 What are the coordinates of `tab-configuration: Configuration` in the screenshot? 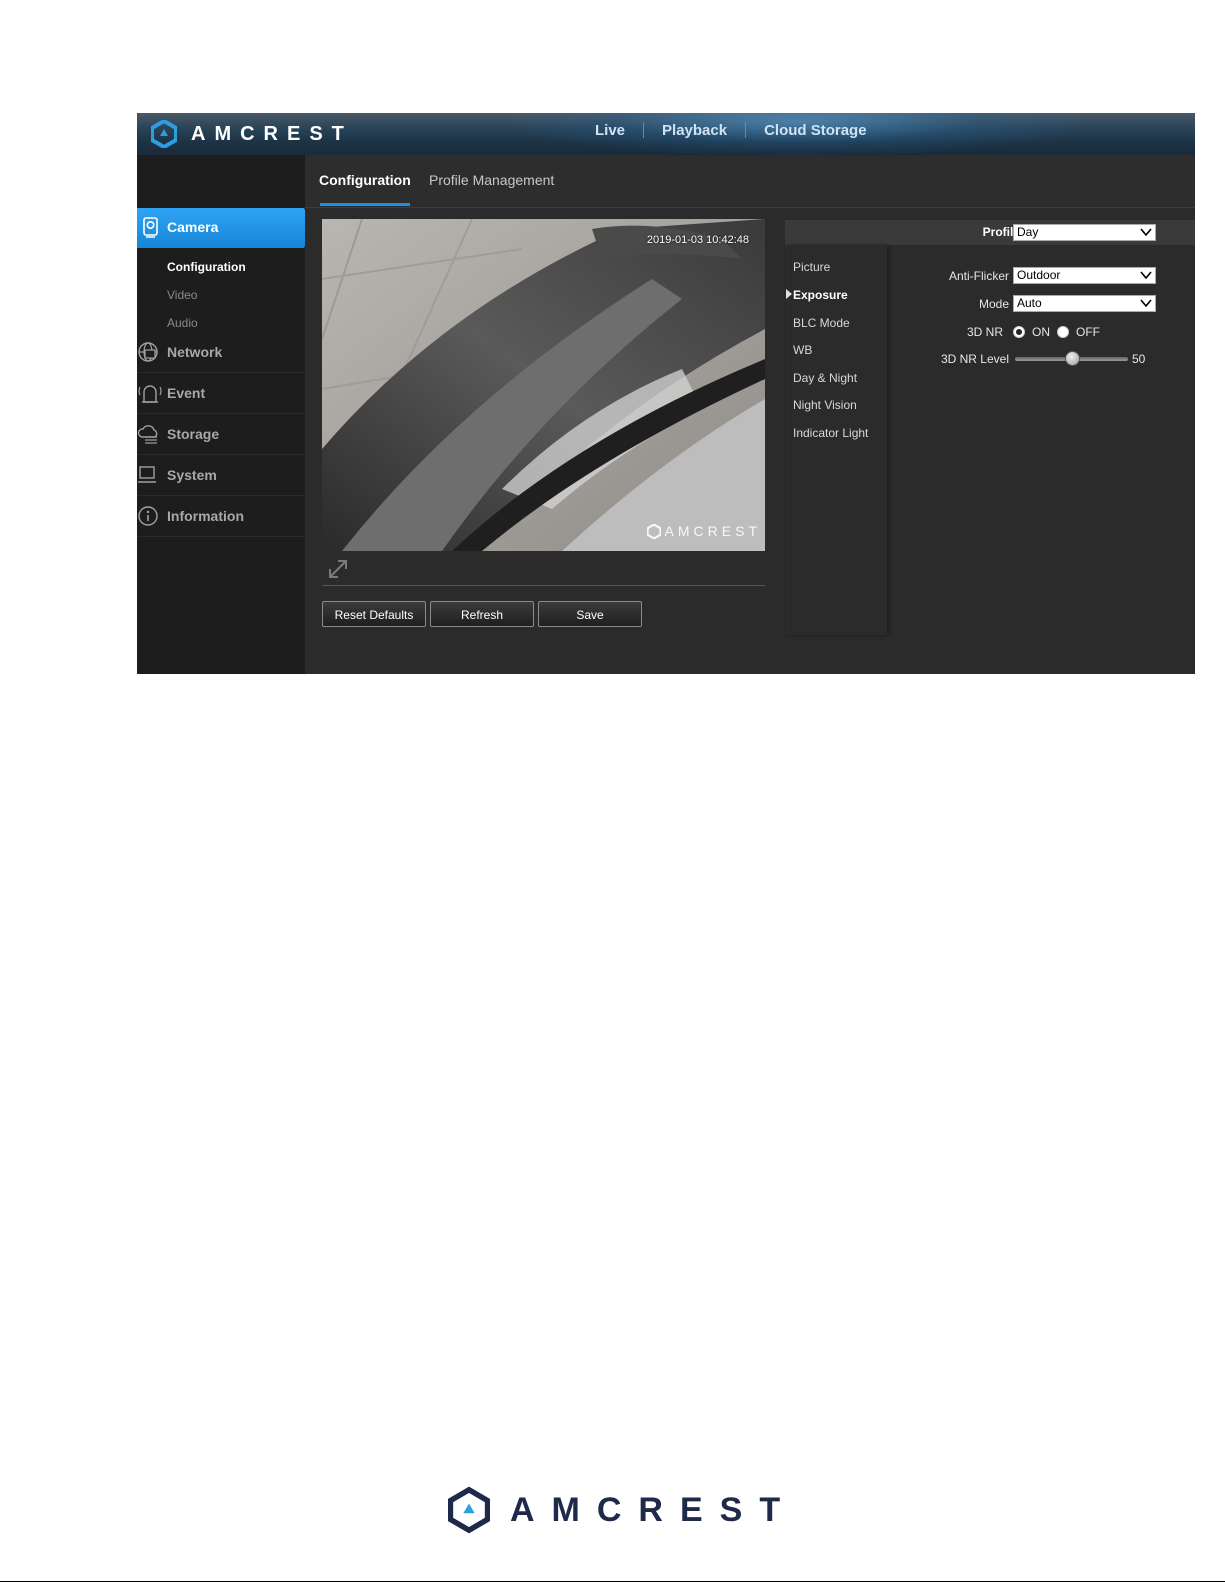 It's located at (365, 180).